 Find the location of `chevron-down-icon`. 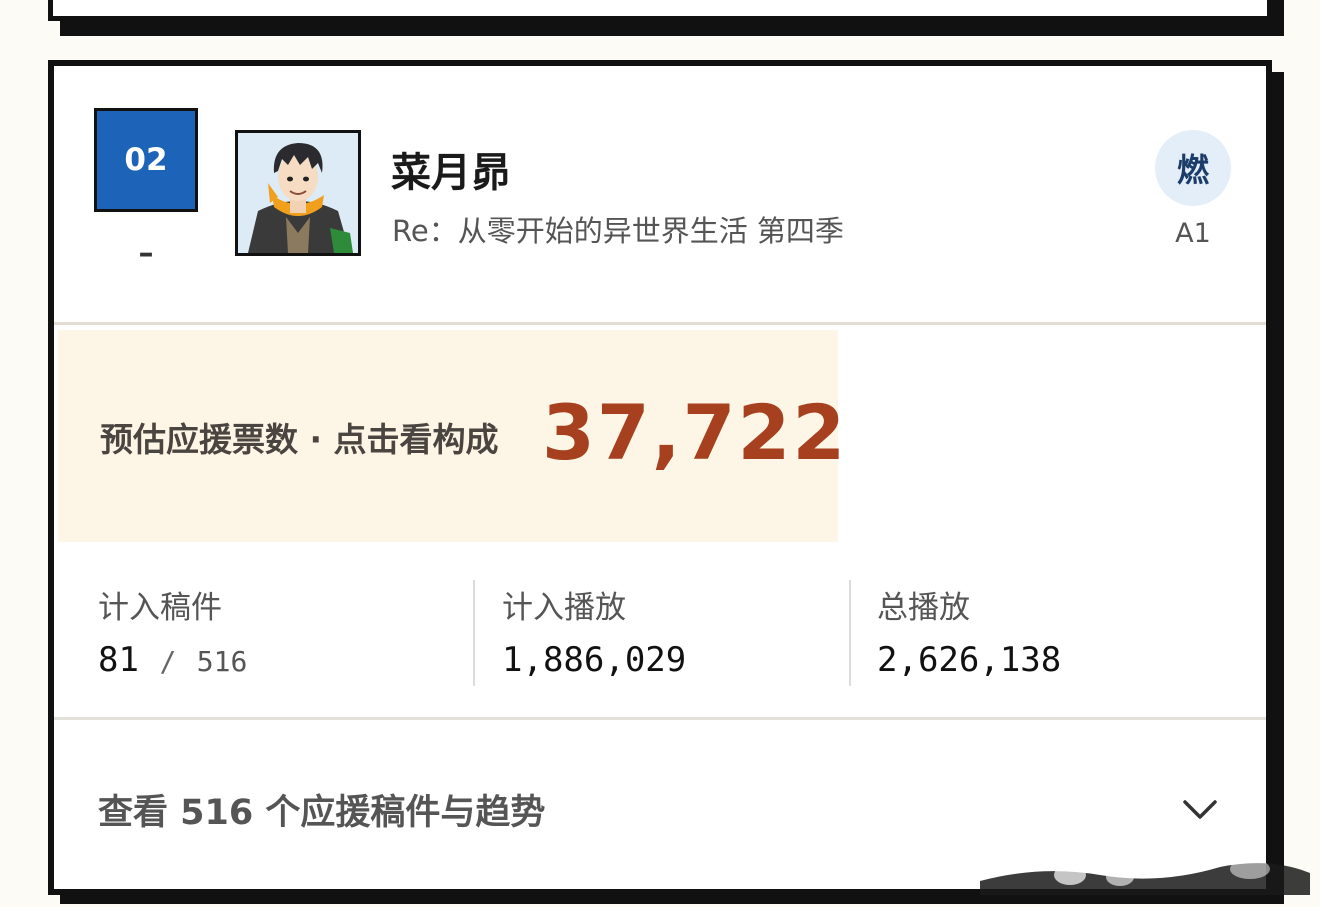

chevron-down-icon is located at coordinates (1200, 809).